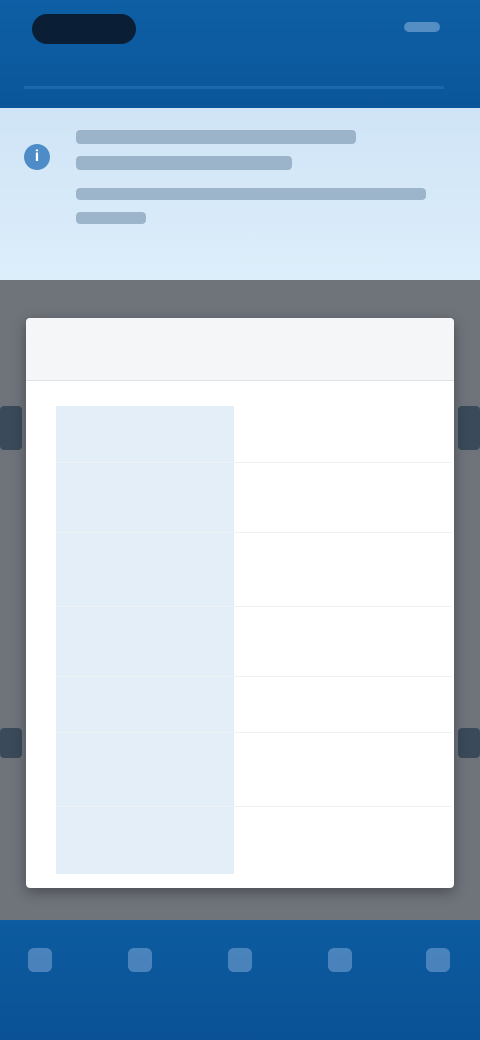 This screenshot has height=1040, width=480. Describe the element at coordinates (40, 975) in the screenshot. I see `nav-item-home` at that location.